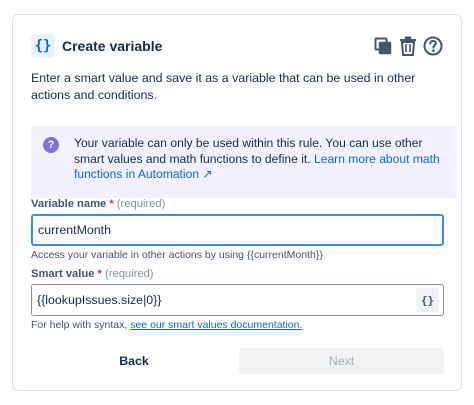 The image size is (474, 405). I want to click on variable-name-label-text: Variable name, so click(69, 204).